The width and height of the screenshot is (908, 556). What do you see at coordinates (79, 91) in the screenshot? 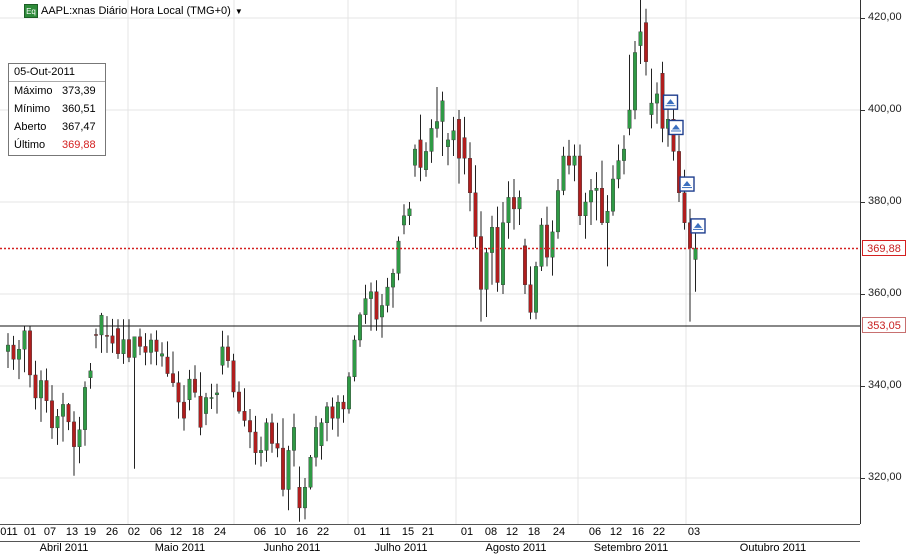
I see `info-value-high: 373,39` at bounding box center [79, 91].